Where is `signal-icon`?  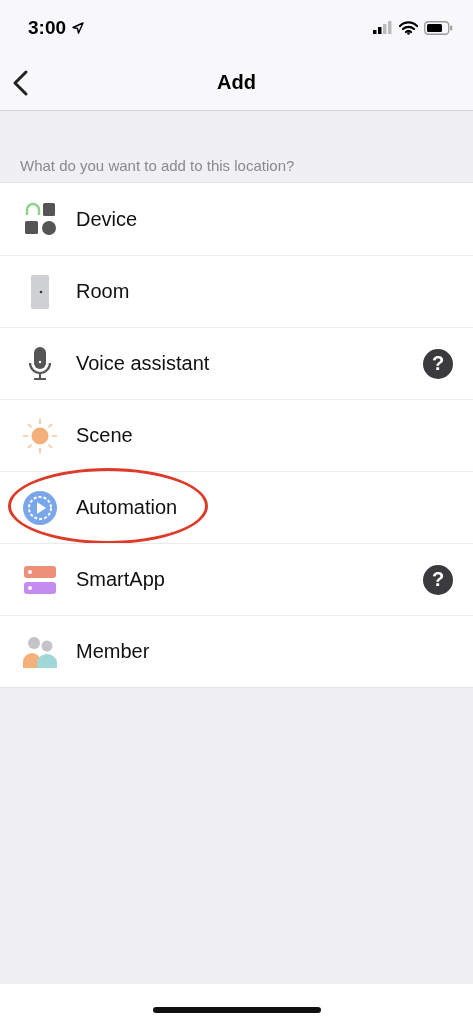
signal-icon is located at coordinates (383, 27).